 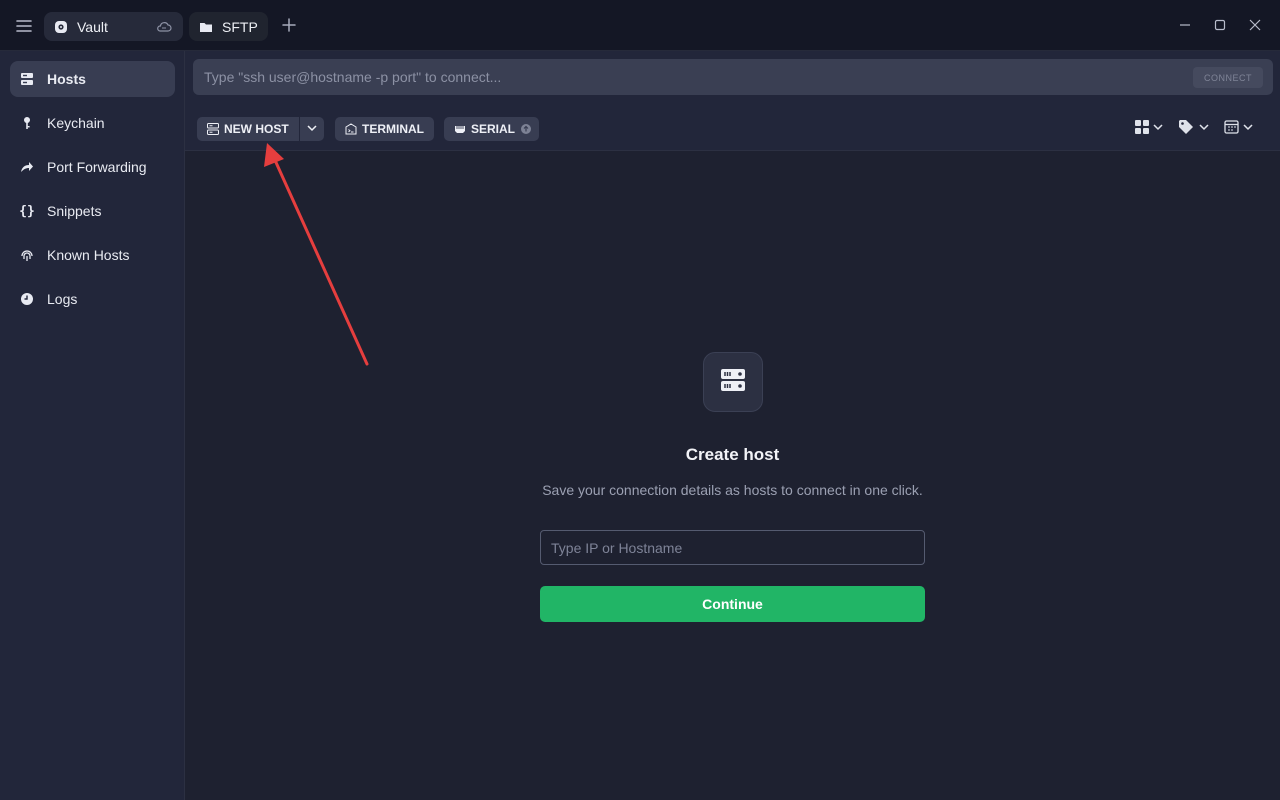 What do you see at coordinates (316, 254) in the screenshot?
I see `annotation-arrow` at bounding box center [316, 254].